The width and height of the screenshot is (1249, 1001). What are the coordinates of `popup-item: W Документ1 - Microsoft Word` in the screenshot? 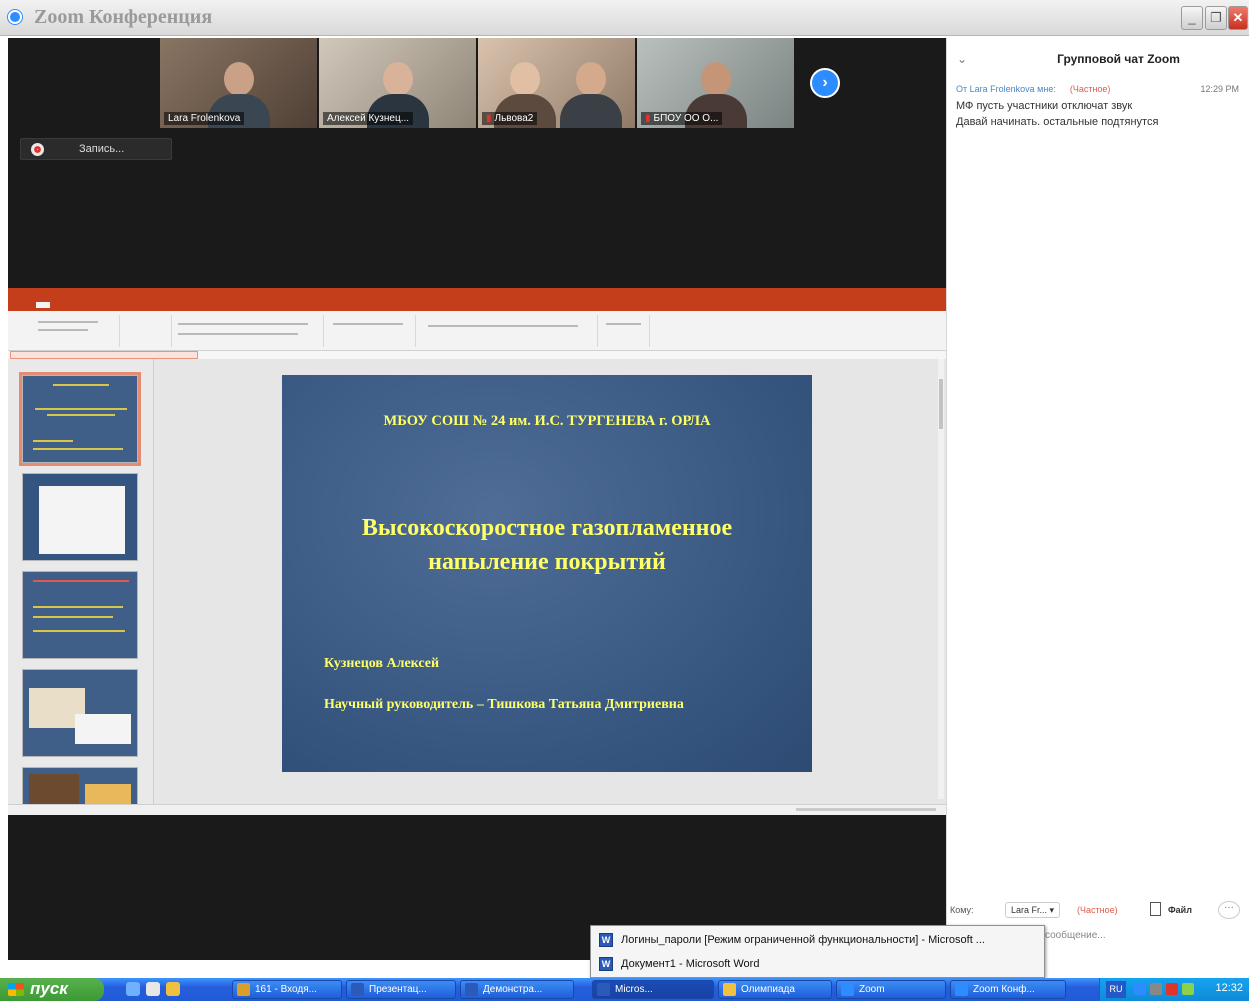 It's located at (679, 964).